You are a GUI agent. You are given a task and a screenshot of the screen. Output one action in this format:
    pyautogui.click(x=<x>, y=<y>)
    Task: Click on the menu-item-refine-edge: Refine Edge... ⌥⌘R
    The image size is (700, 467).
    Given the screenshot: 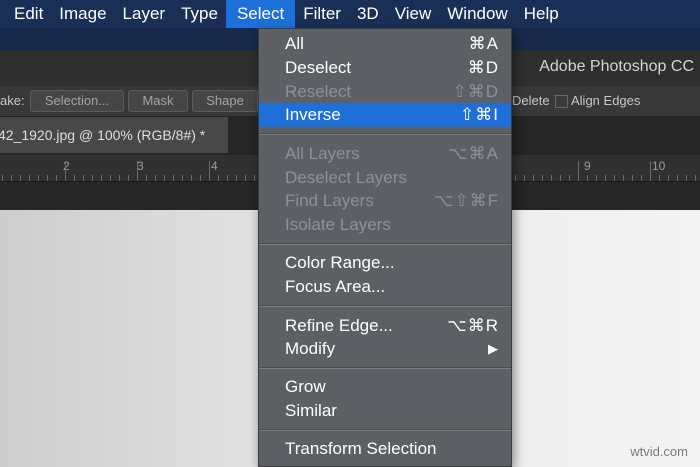 What is the action you would take?
    pyautogui.click(x=385, y=326)
    